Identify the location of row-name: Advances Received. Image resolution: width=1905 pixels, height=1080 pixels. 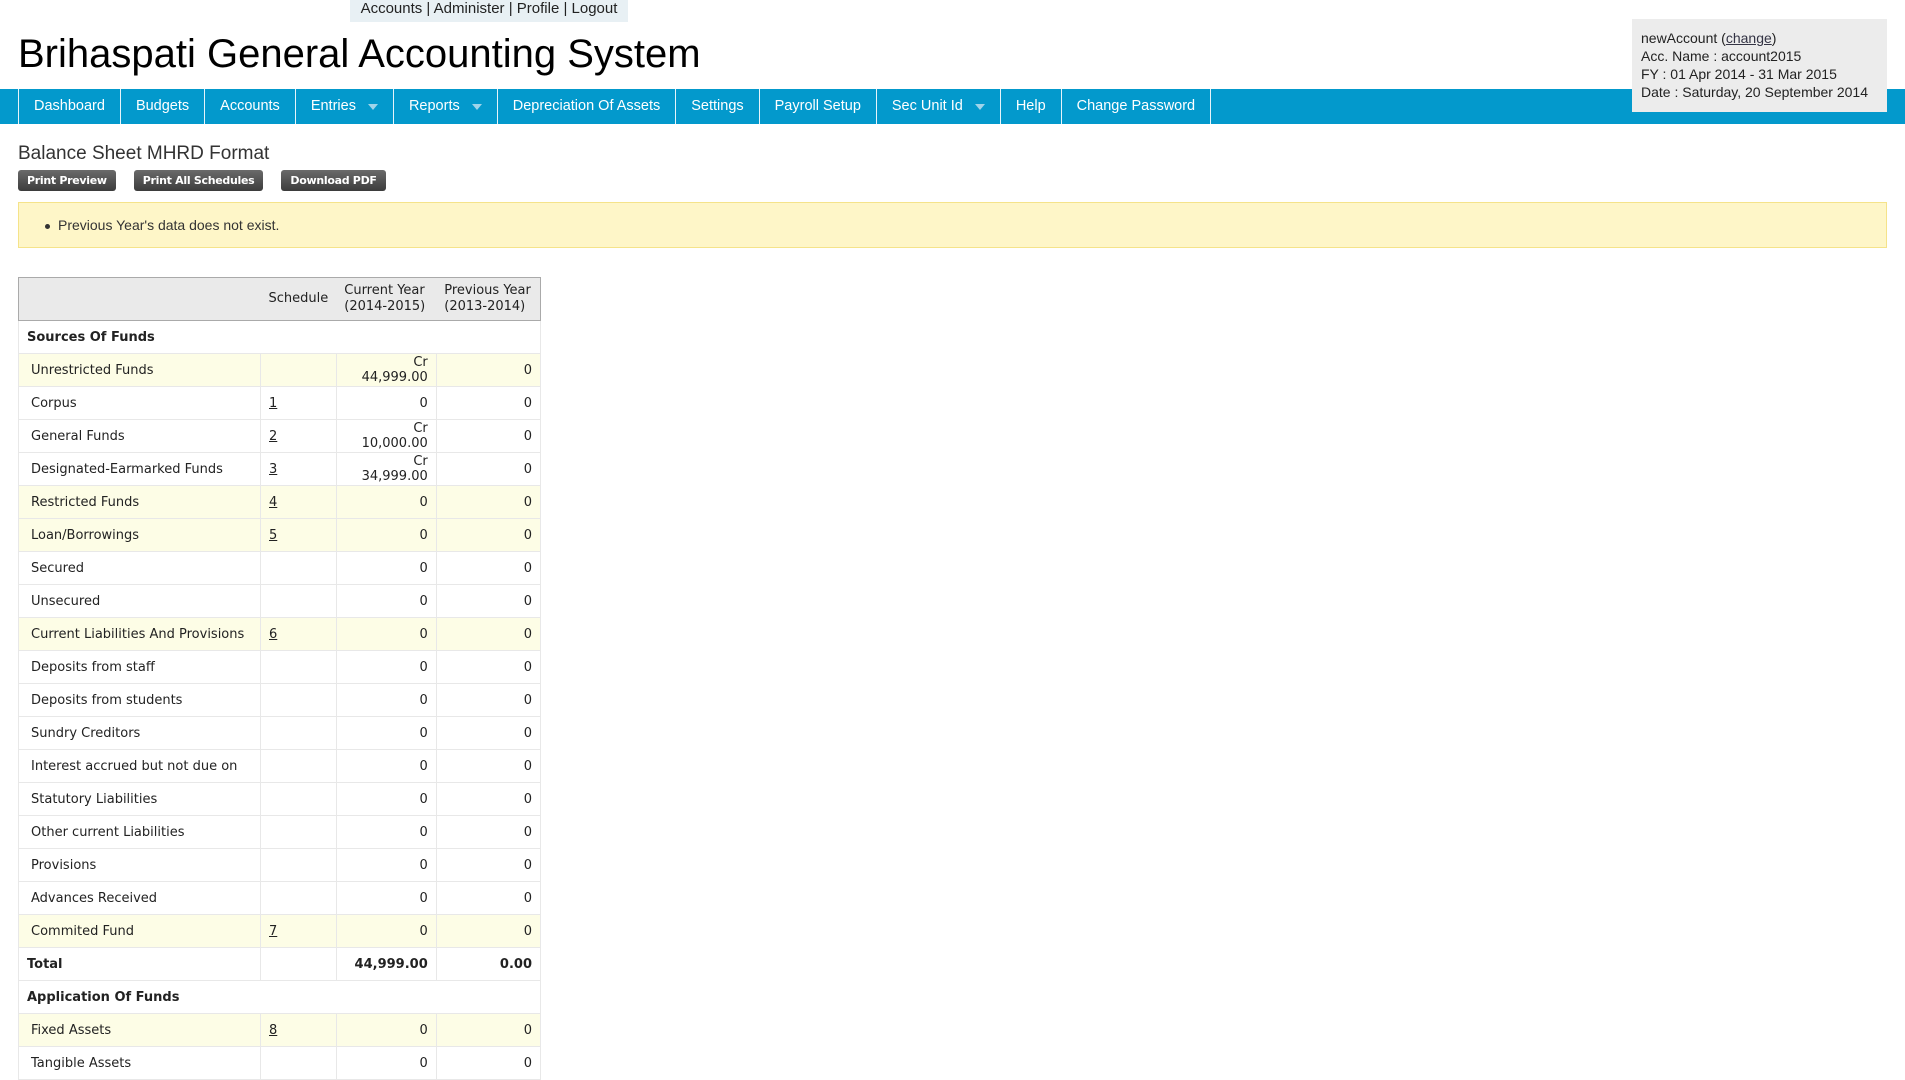
(139, 898).